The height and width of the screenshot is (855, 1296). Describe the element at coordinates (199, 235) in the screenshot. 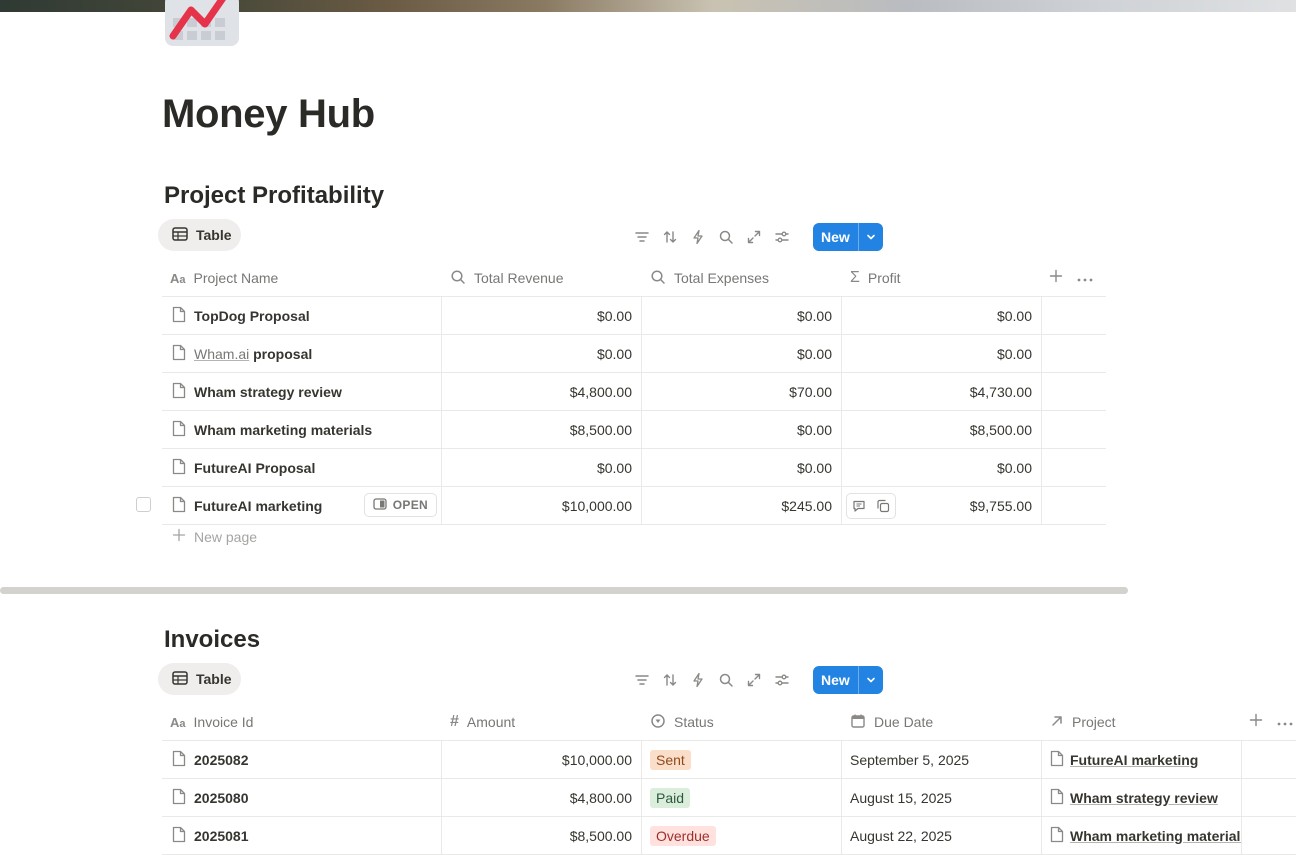

I see `profitability-view-tab: Table` at that location.